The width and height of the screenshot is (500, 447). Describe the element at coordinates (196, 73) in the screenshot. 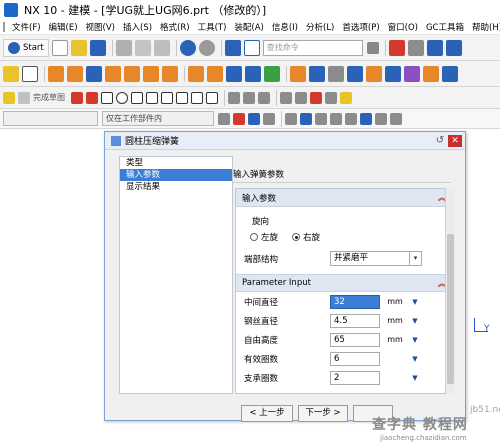

I see `pattern-icon` at that location.